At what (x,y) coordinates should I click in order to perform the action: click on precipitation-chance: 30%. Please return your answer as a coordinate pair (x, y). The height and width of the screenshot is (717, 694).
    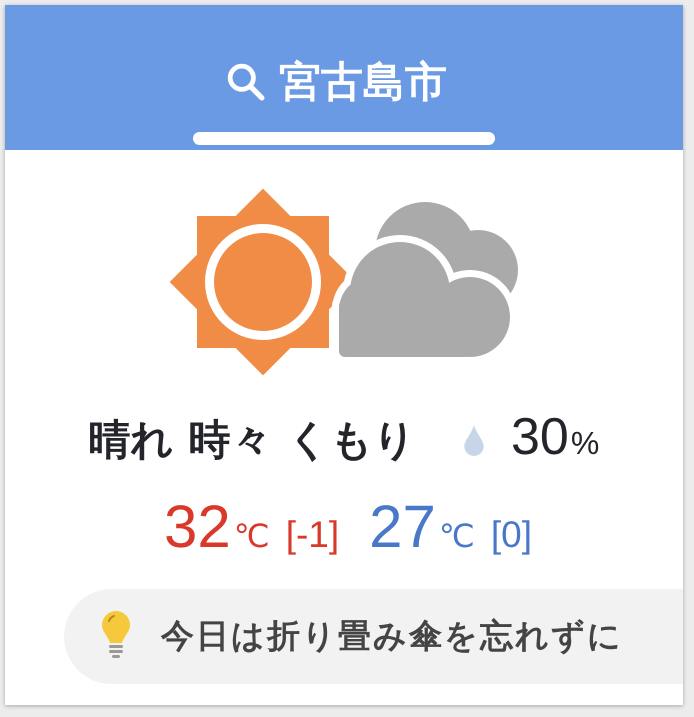
    Looking at the image, I should click on (555, 438).